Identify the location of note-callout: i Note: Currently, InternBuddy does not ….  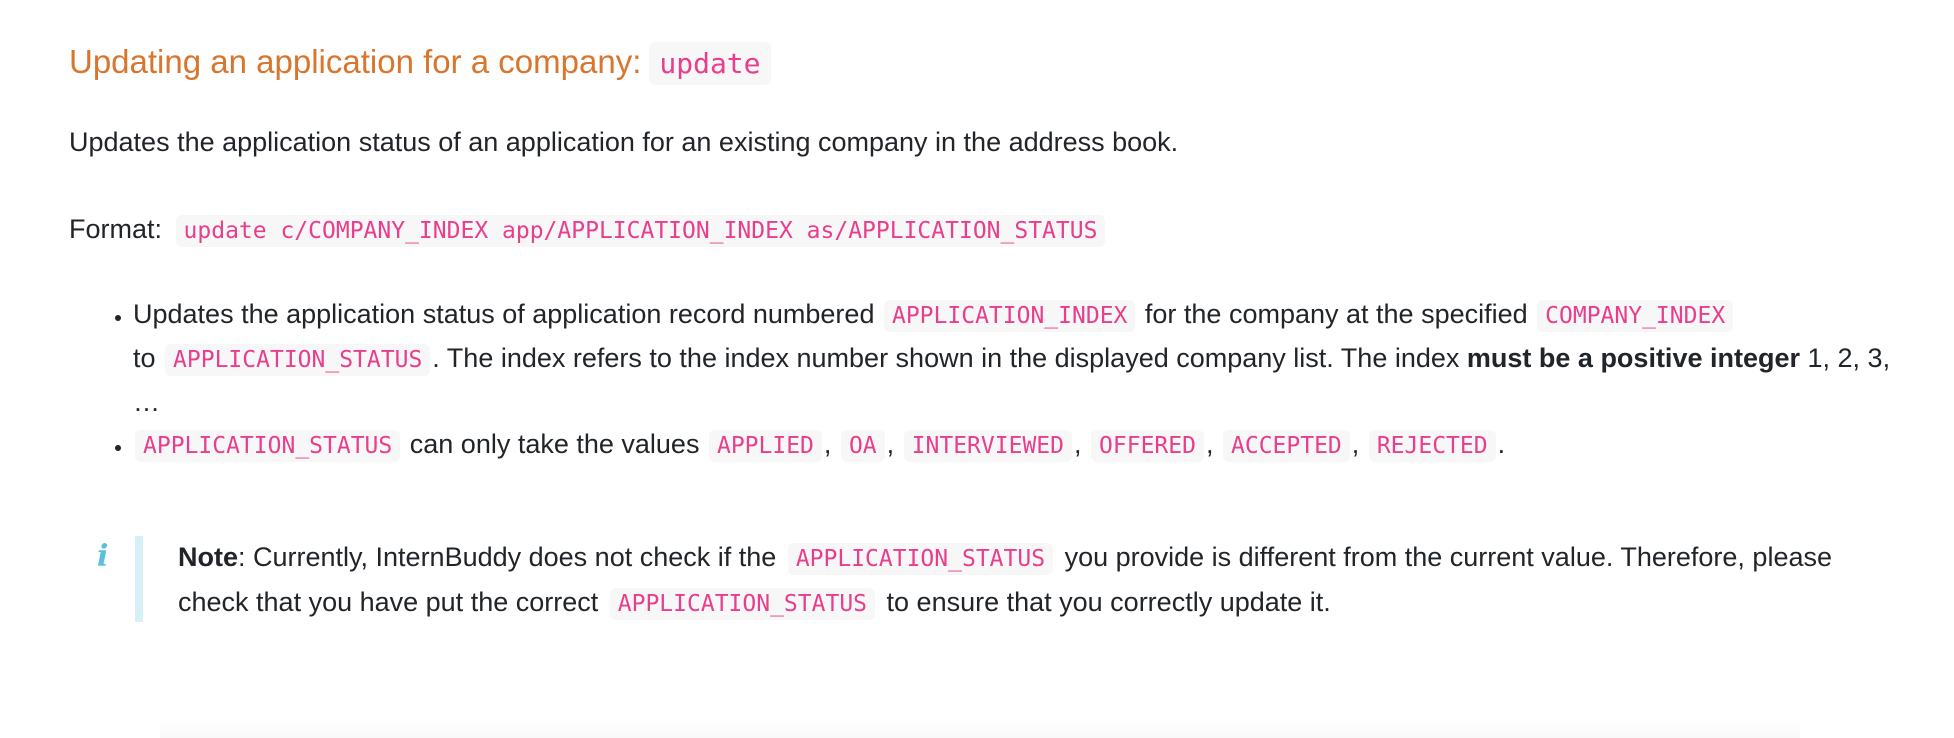
(984, 579).